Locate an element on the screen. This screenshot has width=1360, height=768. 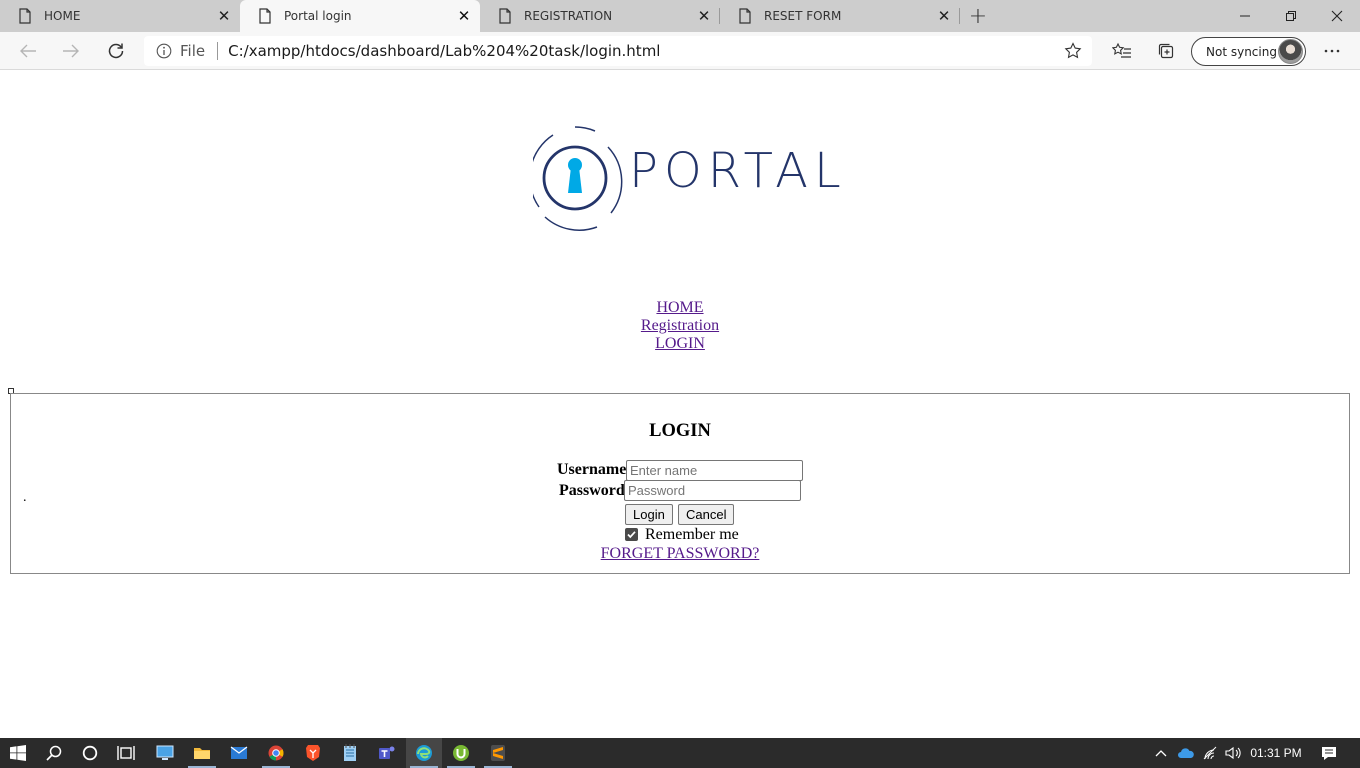
portal-logo: PORTAL is located at coordinates (685, 181).